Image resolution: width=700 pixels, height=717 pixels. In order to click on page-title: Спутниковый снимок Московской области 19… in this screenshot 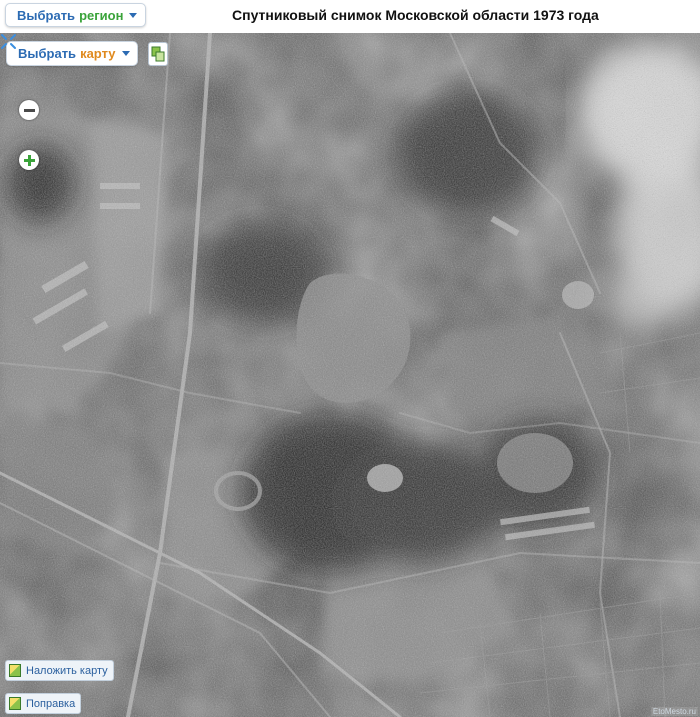, I will do `click(415, 15)`.